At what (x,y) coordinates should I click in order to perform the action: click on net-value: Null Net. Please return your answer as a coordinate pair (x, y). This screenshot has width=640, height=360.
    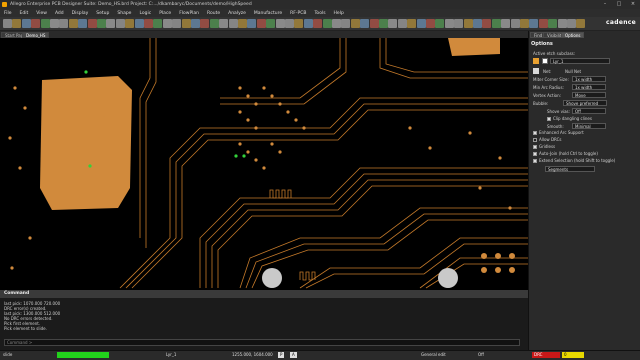
    Looking at the image, I should click on (573, 71).